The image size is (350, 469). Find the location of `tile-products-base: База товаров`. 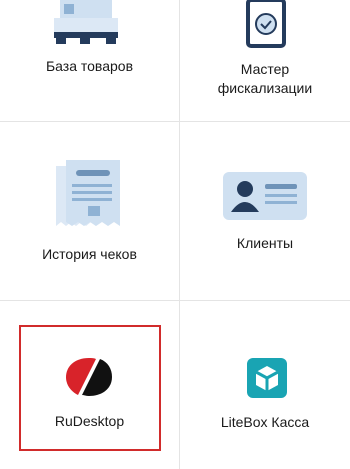

tile-products-base: База товаров is located at coordinates (89, 60).